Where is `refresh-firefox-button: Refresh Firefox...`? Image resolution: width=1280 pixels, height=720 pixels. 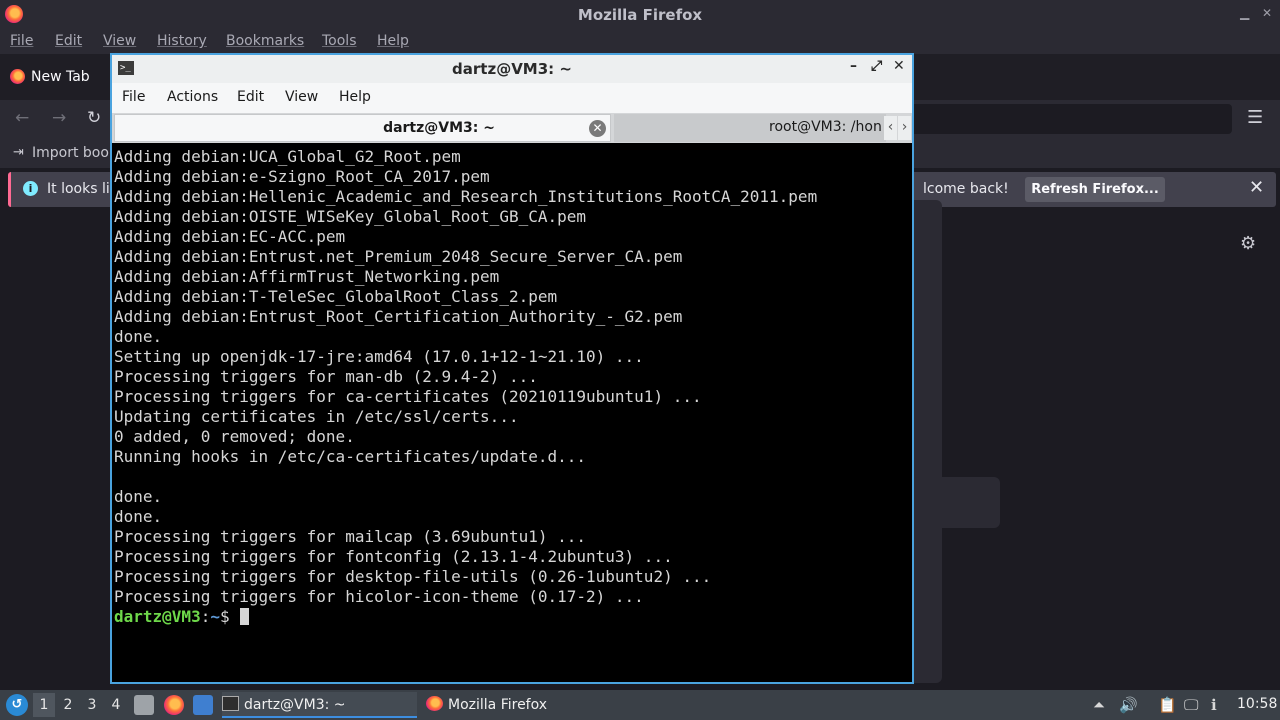
refresh-firefox-button: Refresh Firefox... is located at coordinates (1095, 189).